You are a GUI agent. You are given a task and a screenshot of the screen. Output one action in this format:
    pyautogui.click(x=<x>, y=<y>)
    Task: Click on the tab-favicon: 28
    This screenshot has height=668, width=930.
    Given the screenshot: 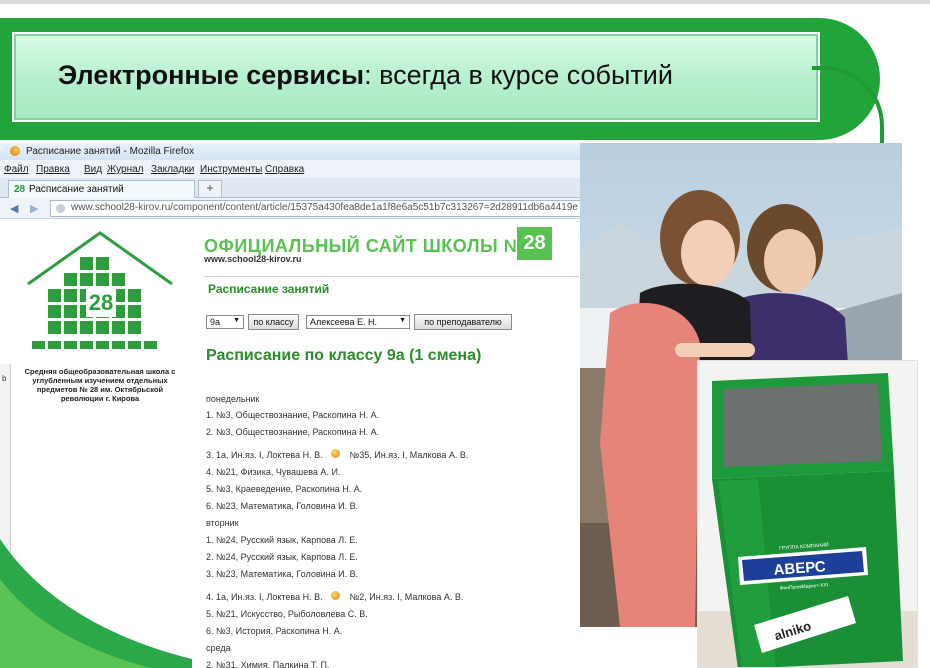 What is the action you would take?
    pyautogui.click(x=20, y=189)
    